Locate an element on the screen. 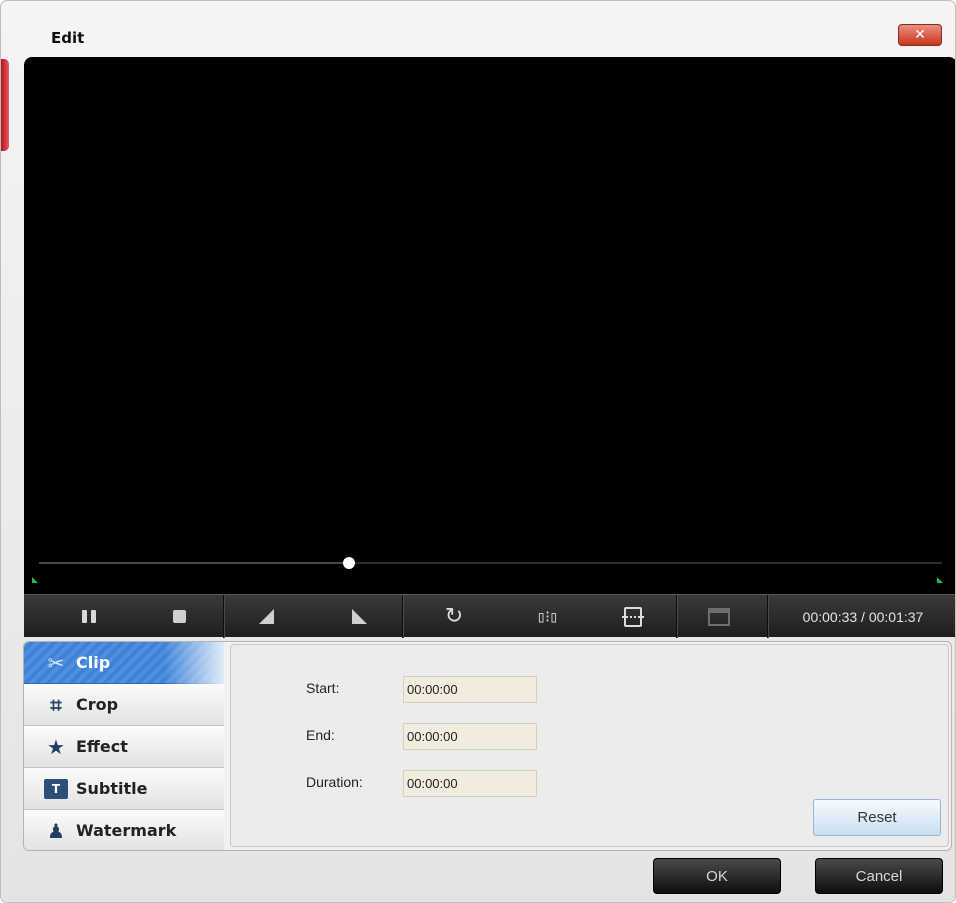  close-icon: ✕ is located at coordinates (920, 35).